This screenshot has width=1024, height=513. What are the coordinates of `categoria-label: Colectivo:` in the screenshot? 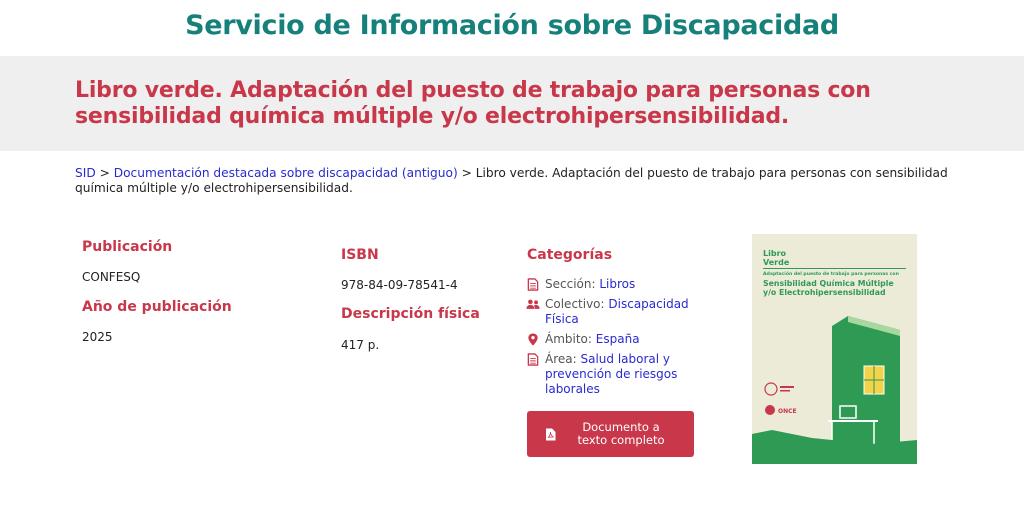 It's located at (575, 304).